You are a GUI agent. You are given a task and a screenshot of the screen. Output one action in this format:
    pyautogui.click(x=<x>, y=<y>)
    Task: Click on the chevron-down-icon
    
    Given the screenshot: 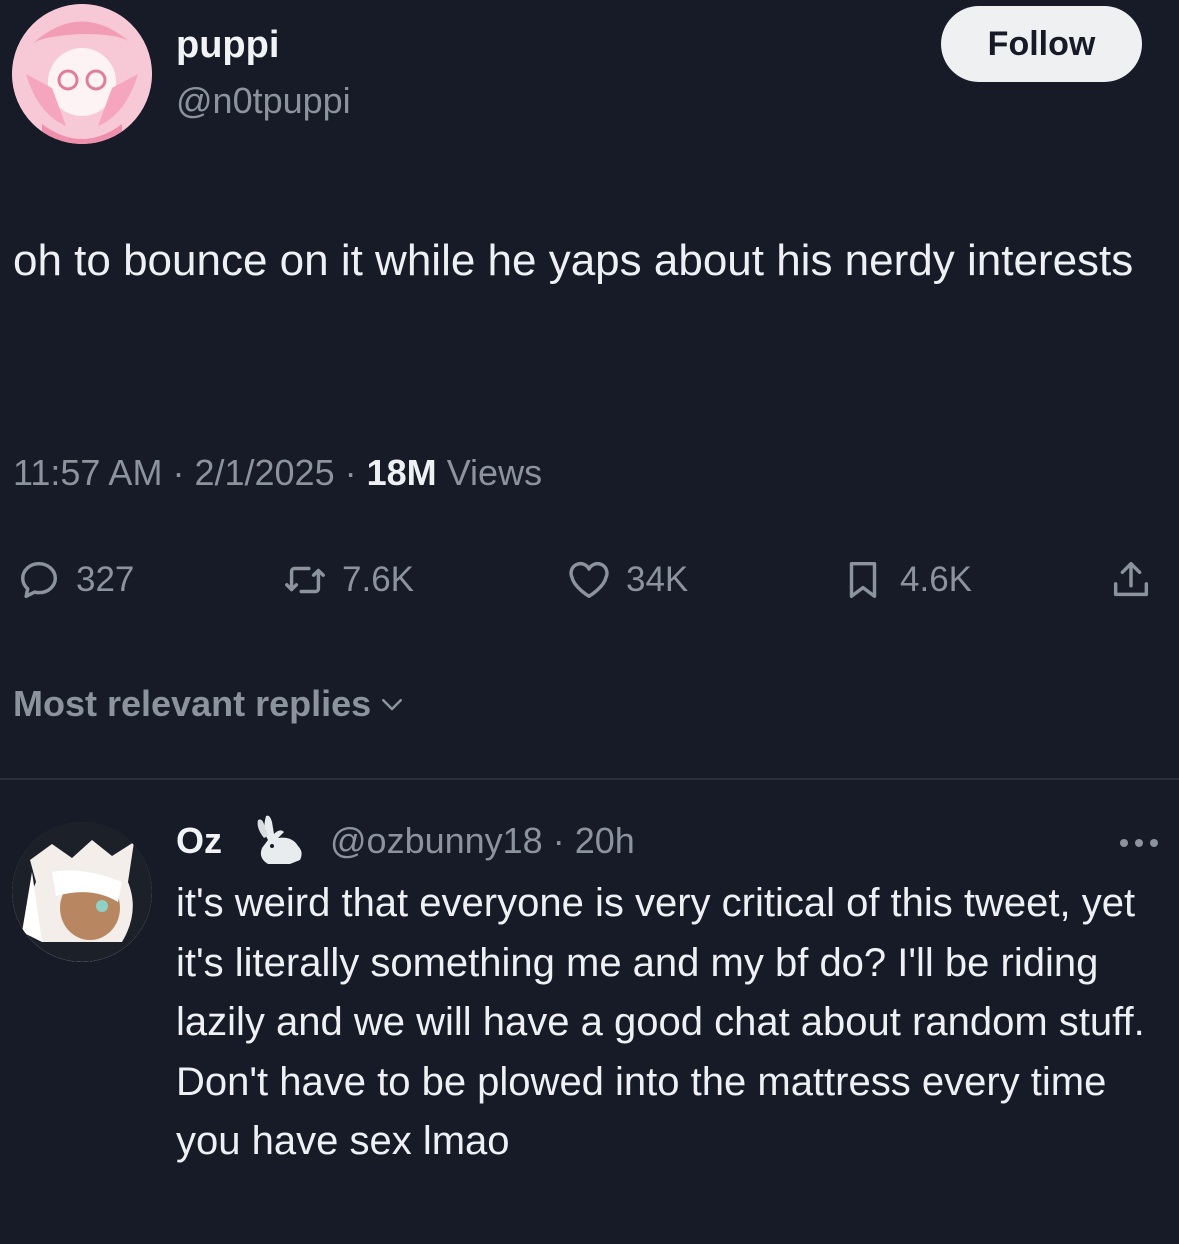 What is the action you would take?
    pyautogui.click(x=392, y=705)
    